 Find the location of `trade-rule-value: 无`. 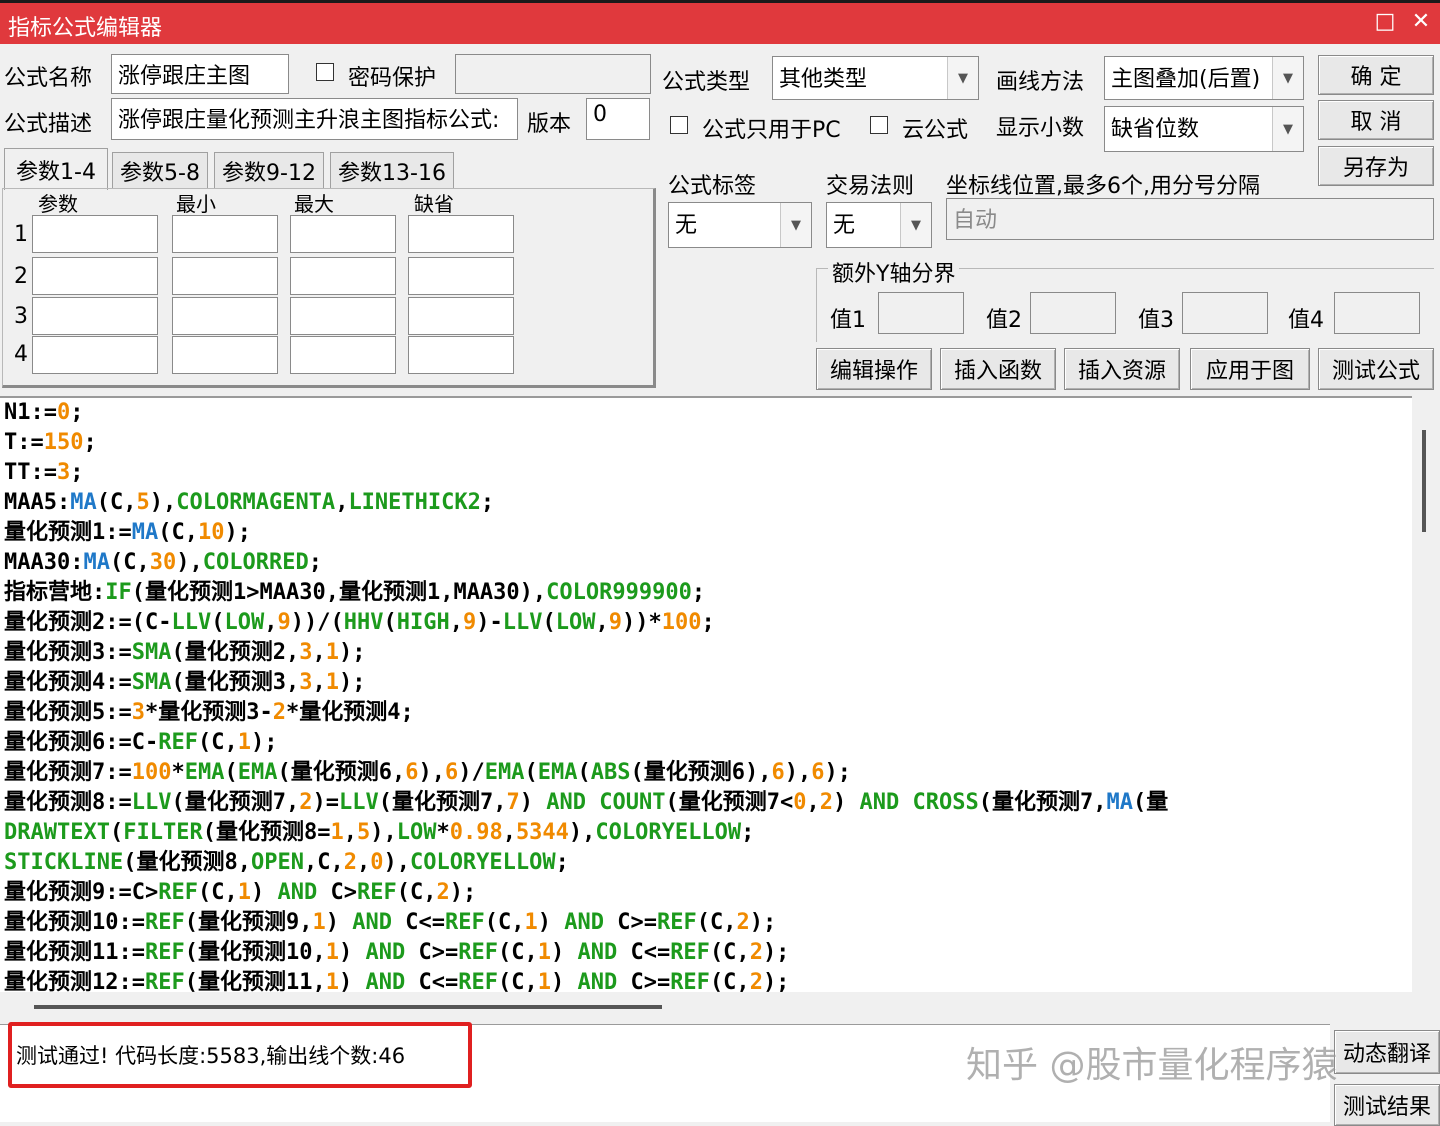

trade-rule-value: 无 is located at coordinates (844, 225).